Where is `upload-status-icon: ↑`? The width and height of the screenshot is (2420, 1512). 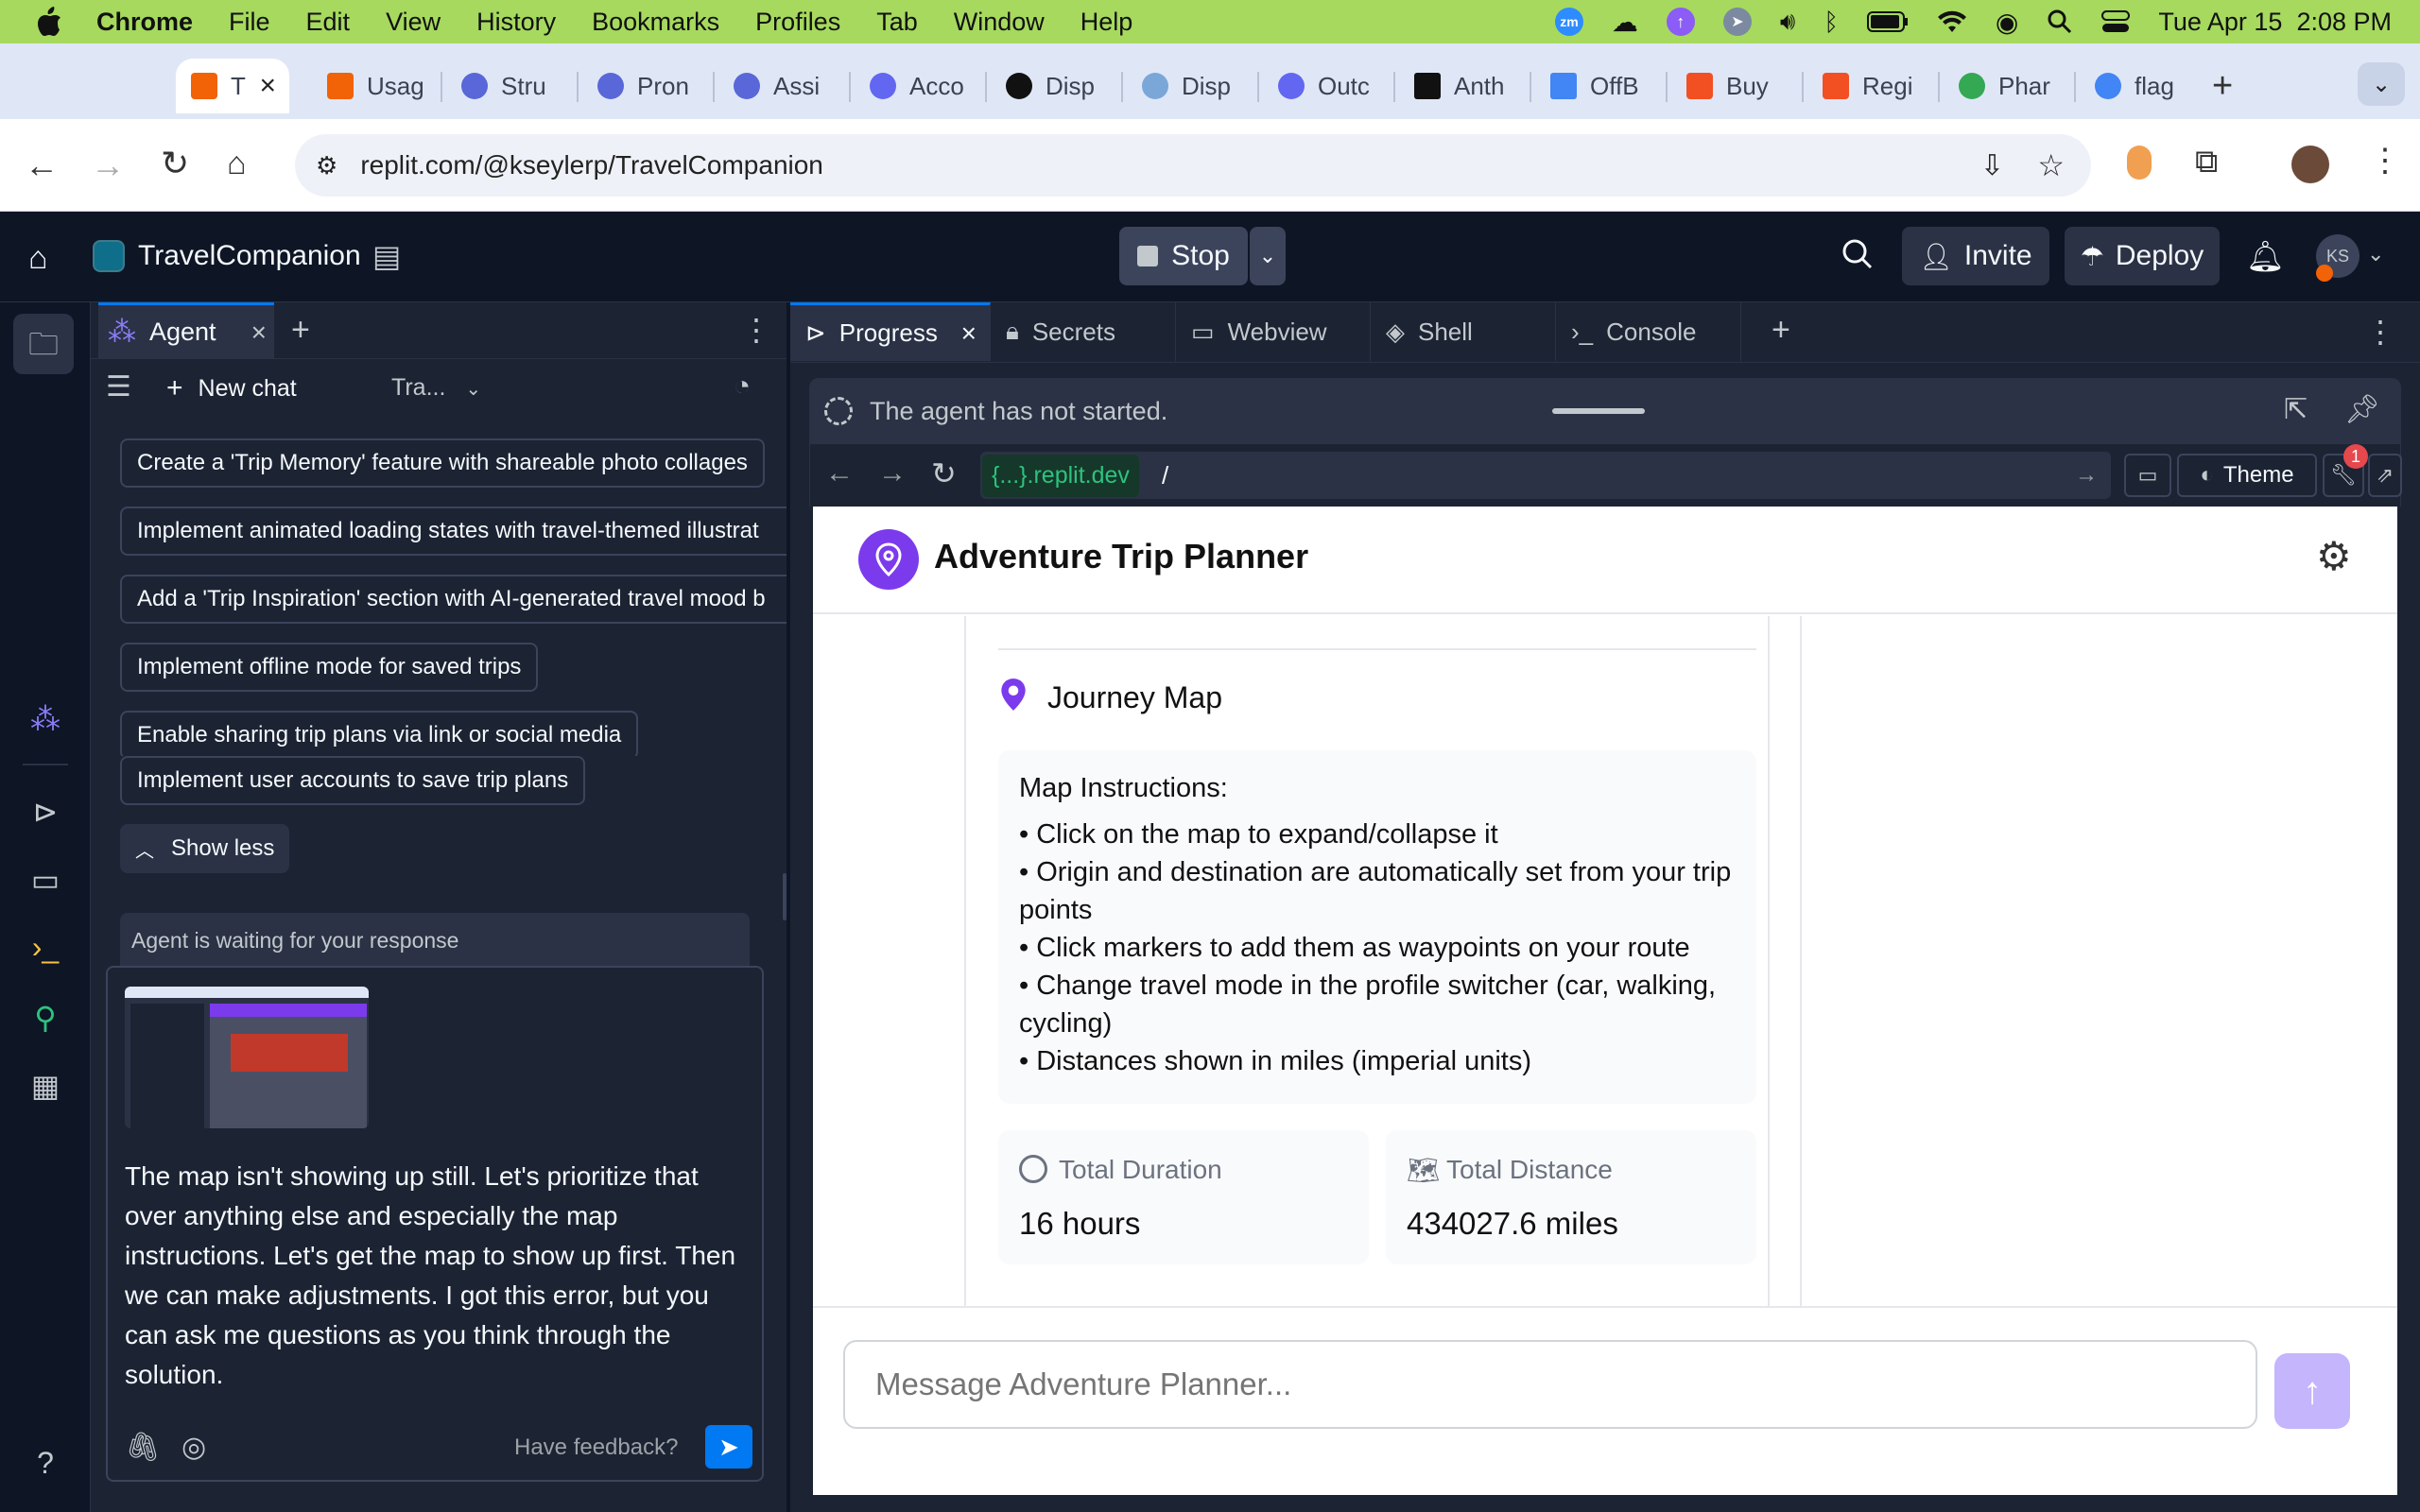
upload-status-icon: ↑ is located at coordinates (1680, 22).